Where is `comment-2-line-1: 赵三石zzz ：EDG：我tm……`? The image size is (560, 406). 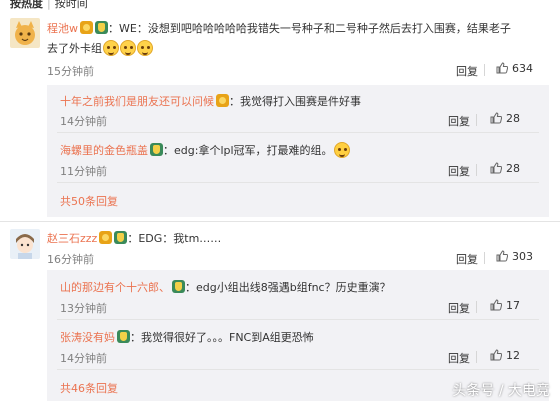
comment-2-line-1: 赵三石zzz ：EDG：我tm…… is located at coordinates (134, 238).